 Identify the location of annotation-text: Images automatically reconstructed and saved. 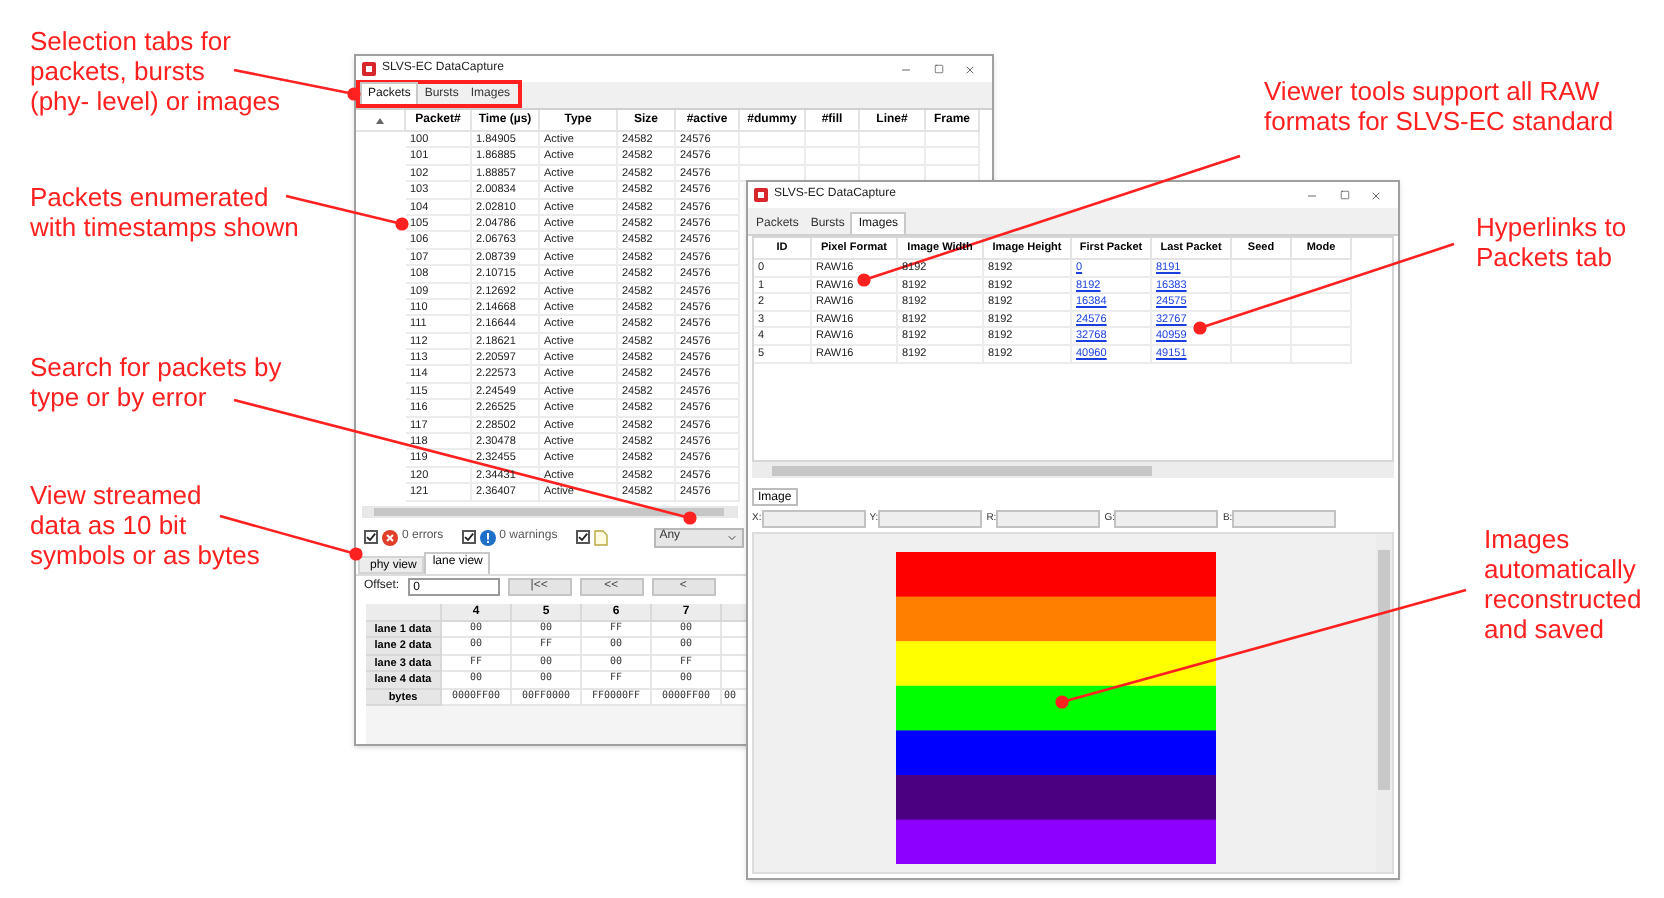
(1563, 584).